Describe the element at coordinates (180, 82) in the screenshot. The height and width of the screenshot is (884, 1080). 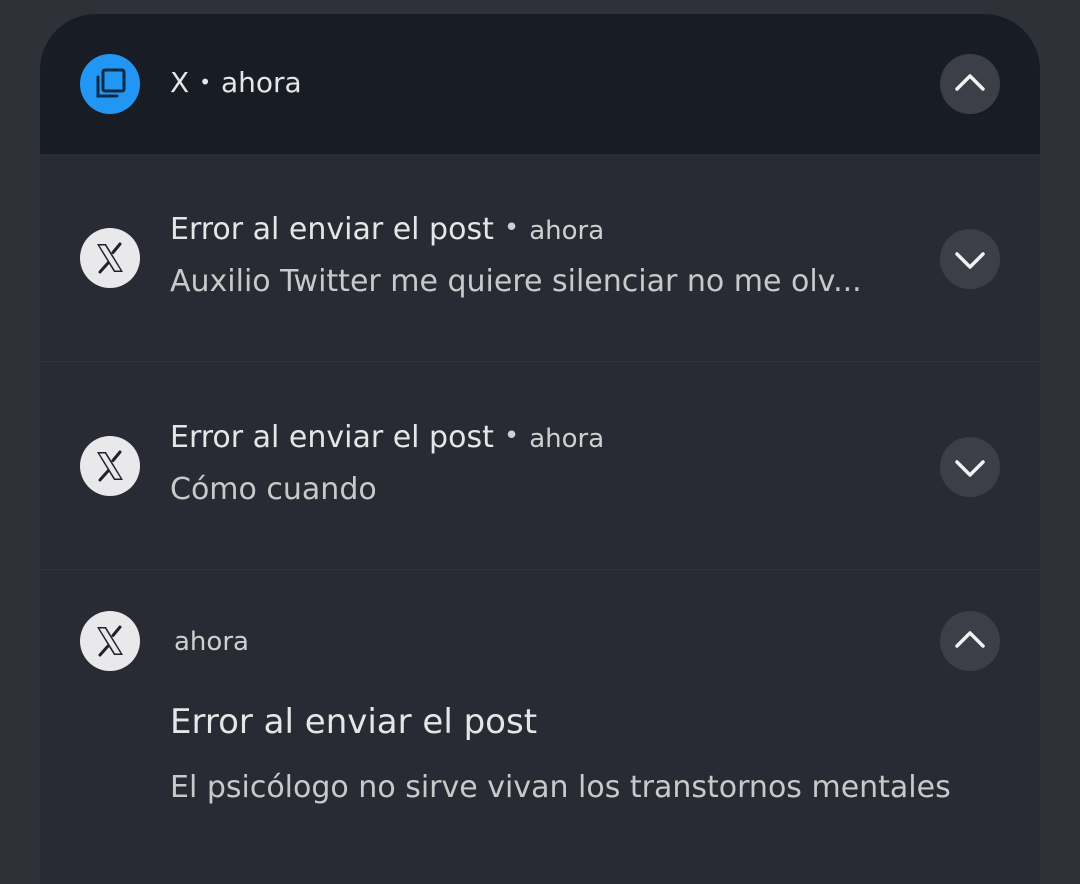
I see `group-app-name: X` at that location.